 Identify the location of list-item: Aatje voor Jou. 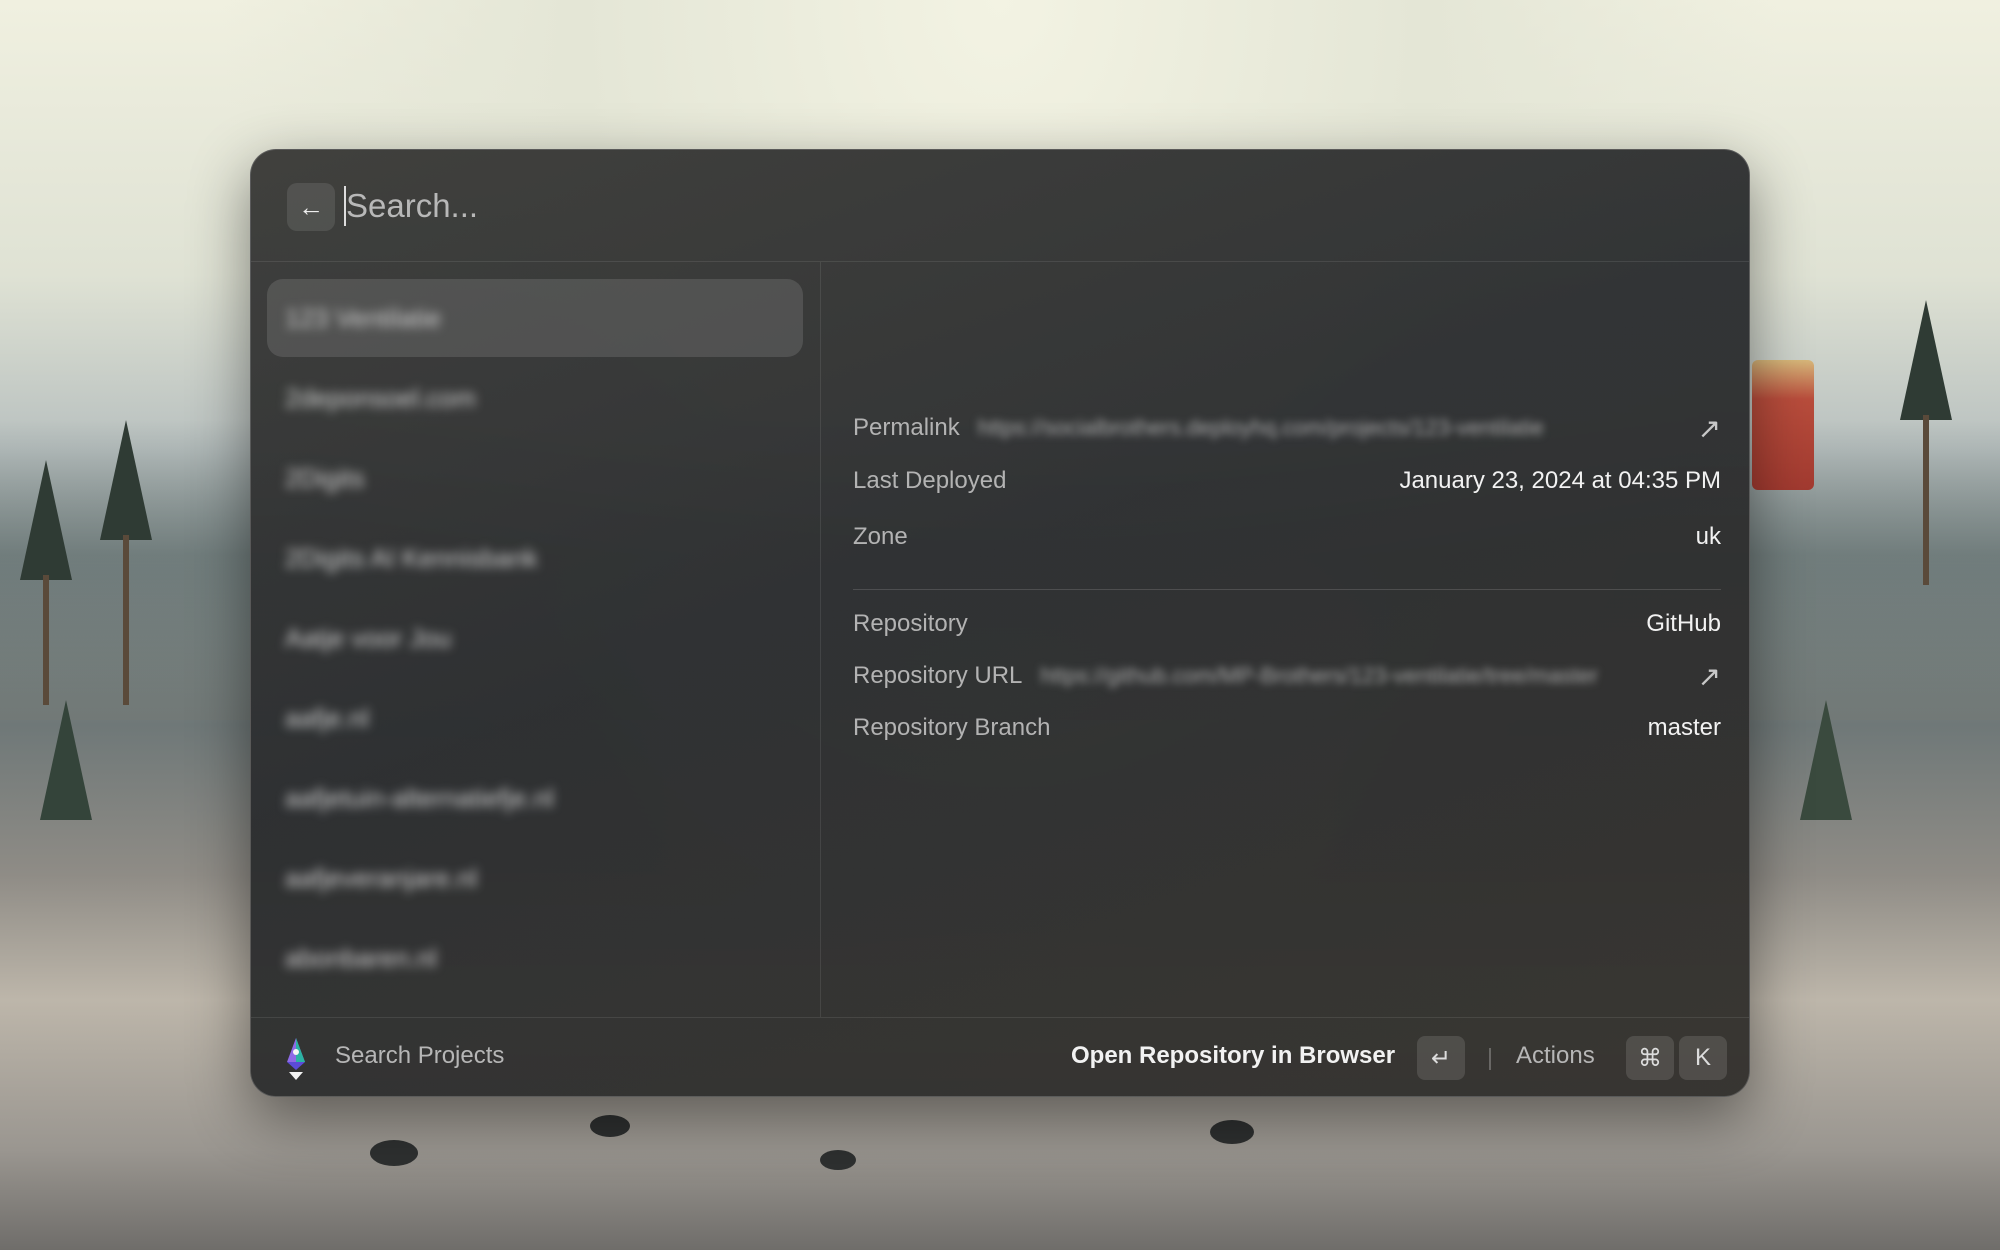
(535, 638).